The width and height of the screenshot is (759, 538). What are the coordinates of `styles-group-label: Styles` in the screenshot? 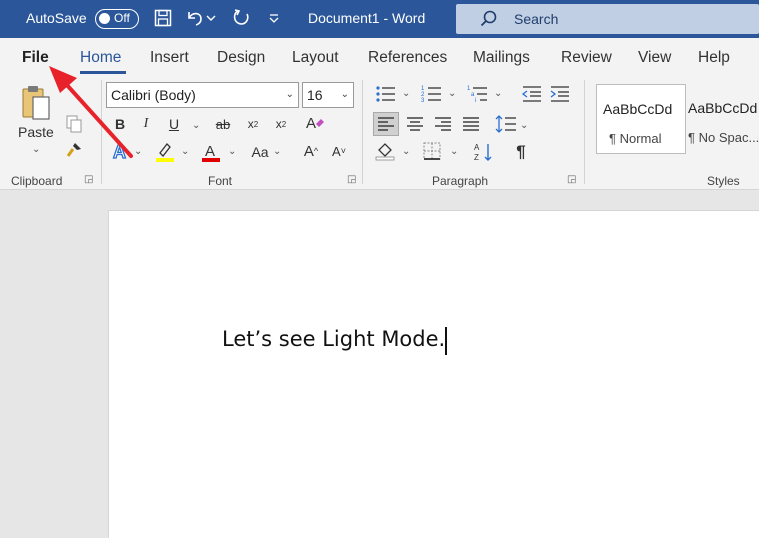 It's located at (723, 181).